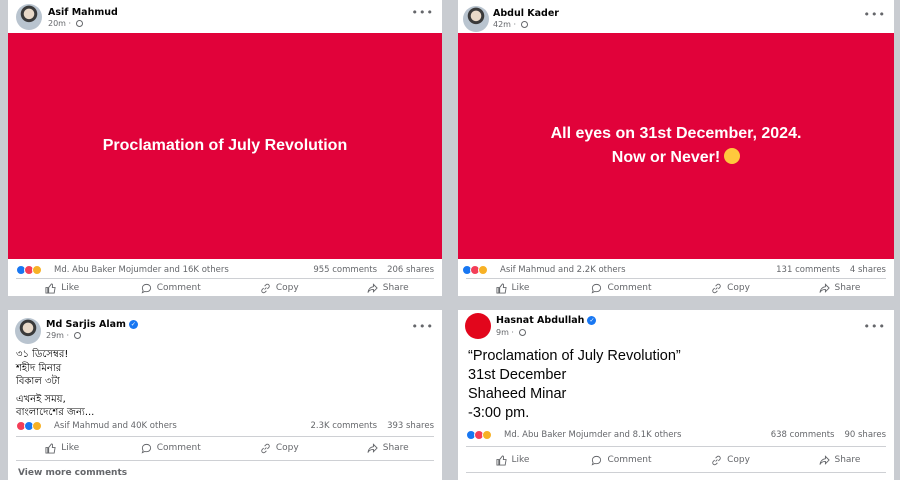  What do you see at coordinates (72, 473) in the screenshot?
I see `view-more-comments-link: View more comments` at bounding box center [72, 473].